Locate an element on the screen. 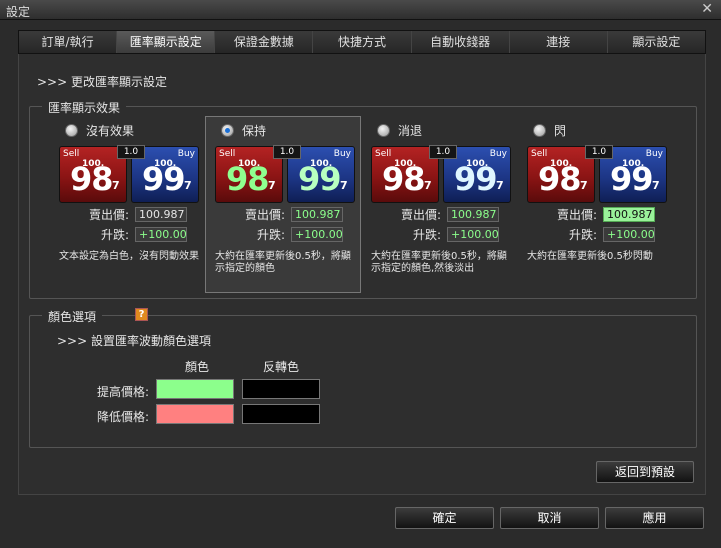 The image size is (721, 548). color-column-header: 顏色 is located at coordinates (197, 367).